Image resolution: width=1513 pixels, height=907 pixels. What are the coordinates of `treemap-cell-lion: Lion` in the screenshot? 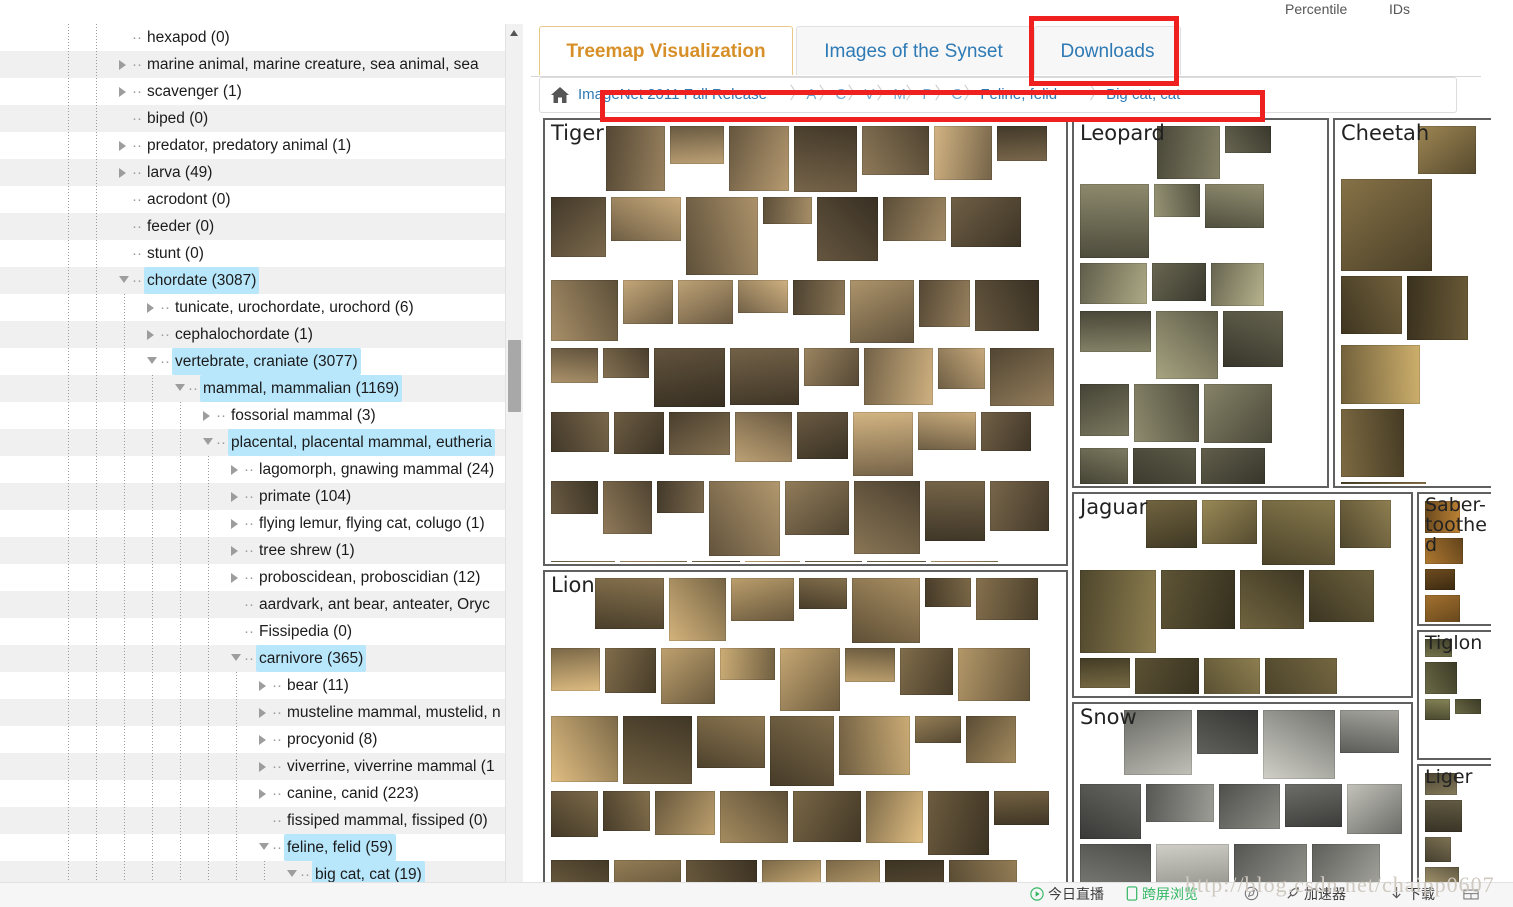 It's located at (805, 738).